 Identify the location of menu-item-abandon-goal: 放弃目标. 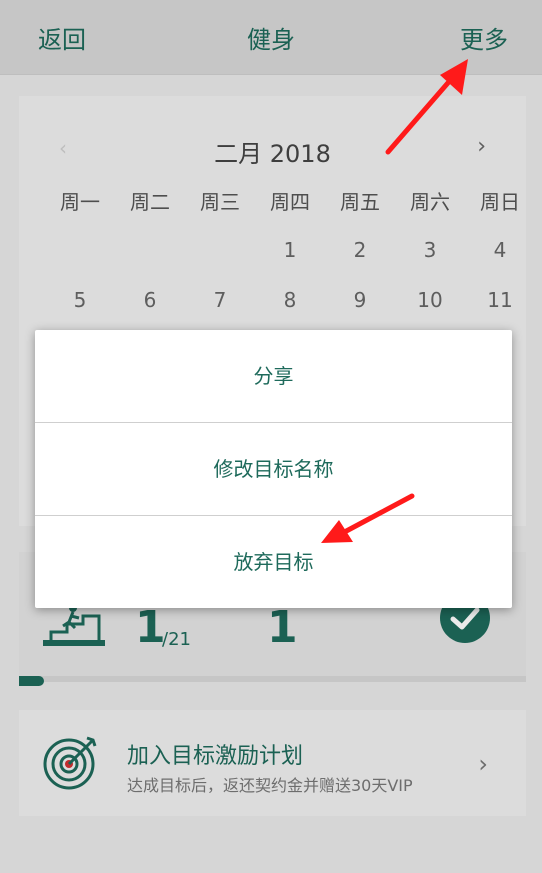
(273, 562).